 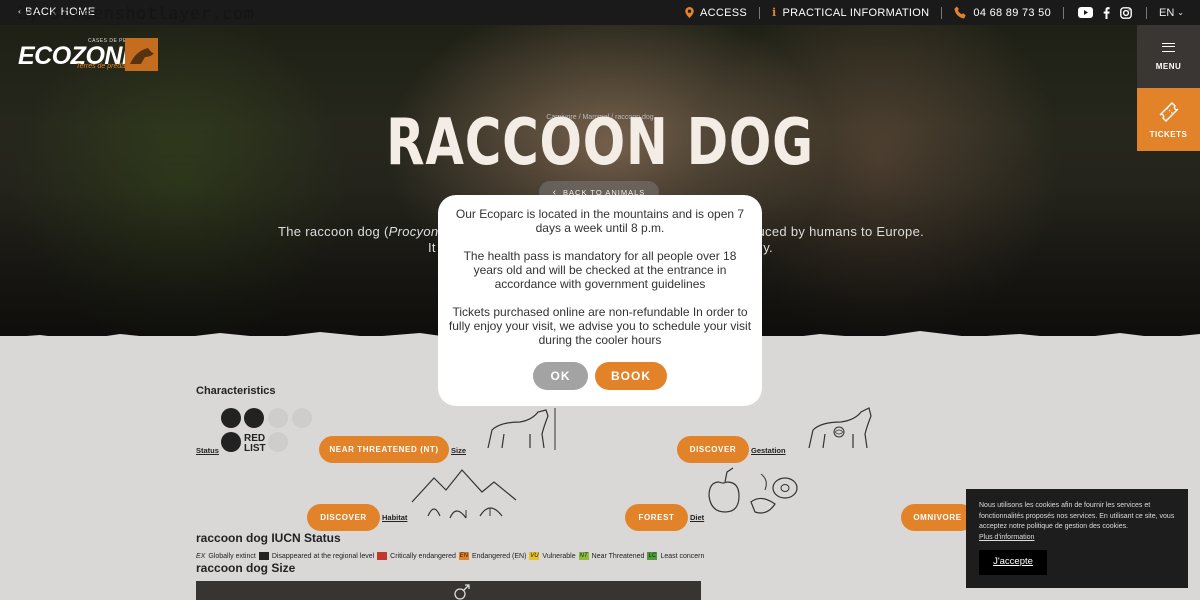 What do you see at coordinates (462, 592) in the screenshot?
I see `male-symbol-icon` at bounding box center [462, 592].